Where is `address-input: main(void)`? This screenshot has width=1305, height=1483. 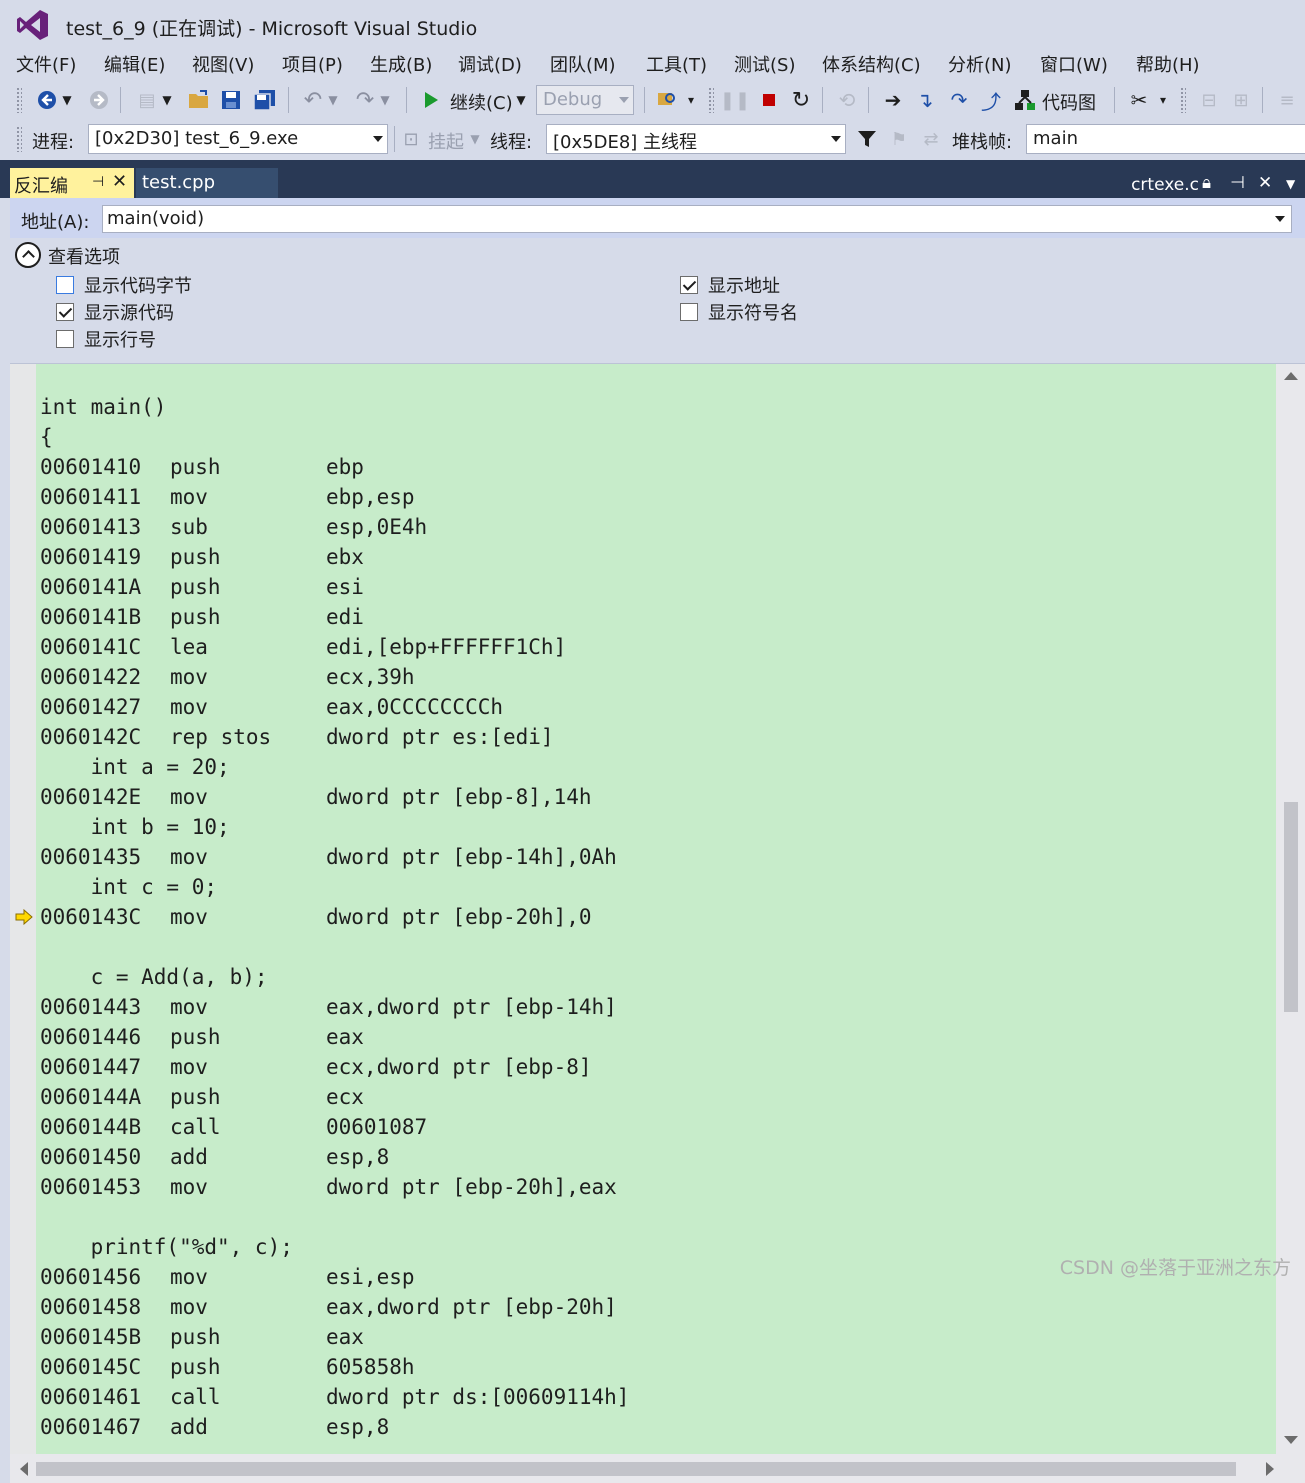 address-input: main(void) is located at coordinates (697, 219).